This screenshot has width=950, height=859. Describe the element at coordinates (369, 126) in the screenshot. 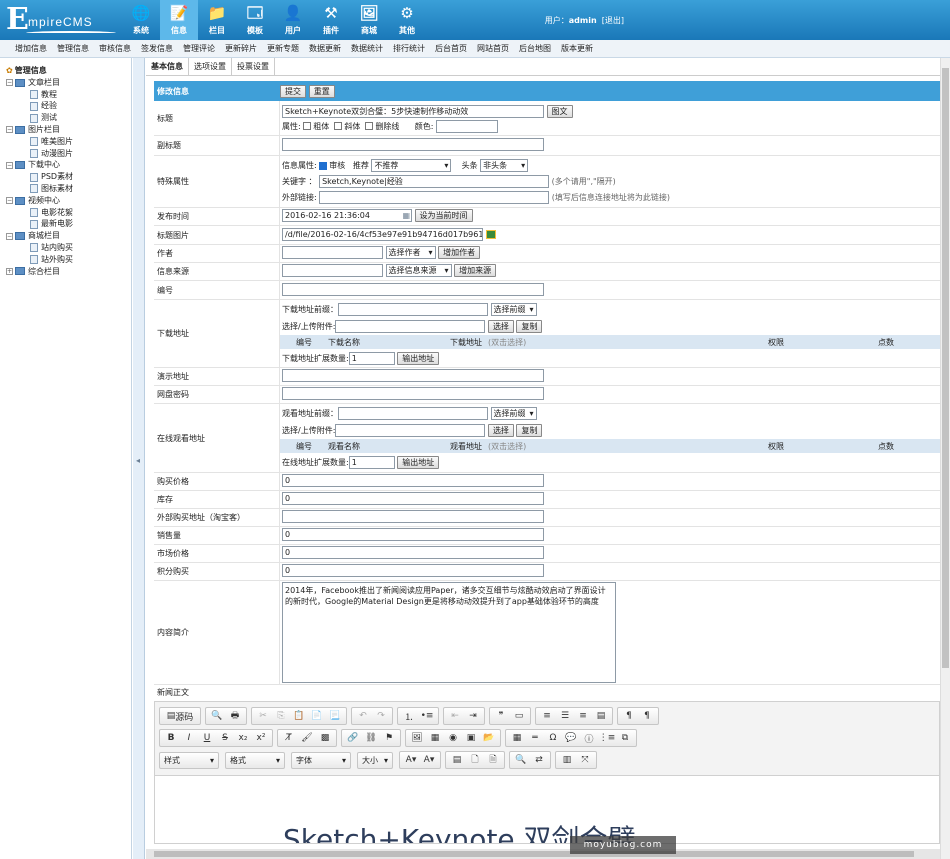

I see `strike-checkbox` at that location.